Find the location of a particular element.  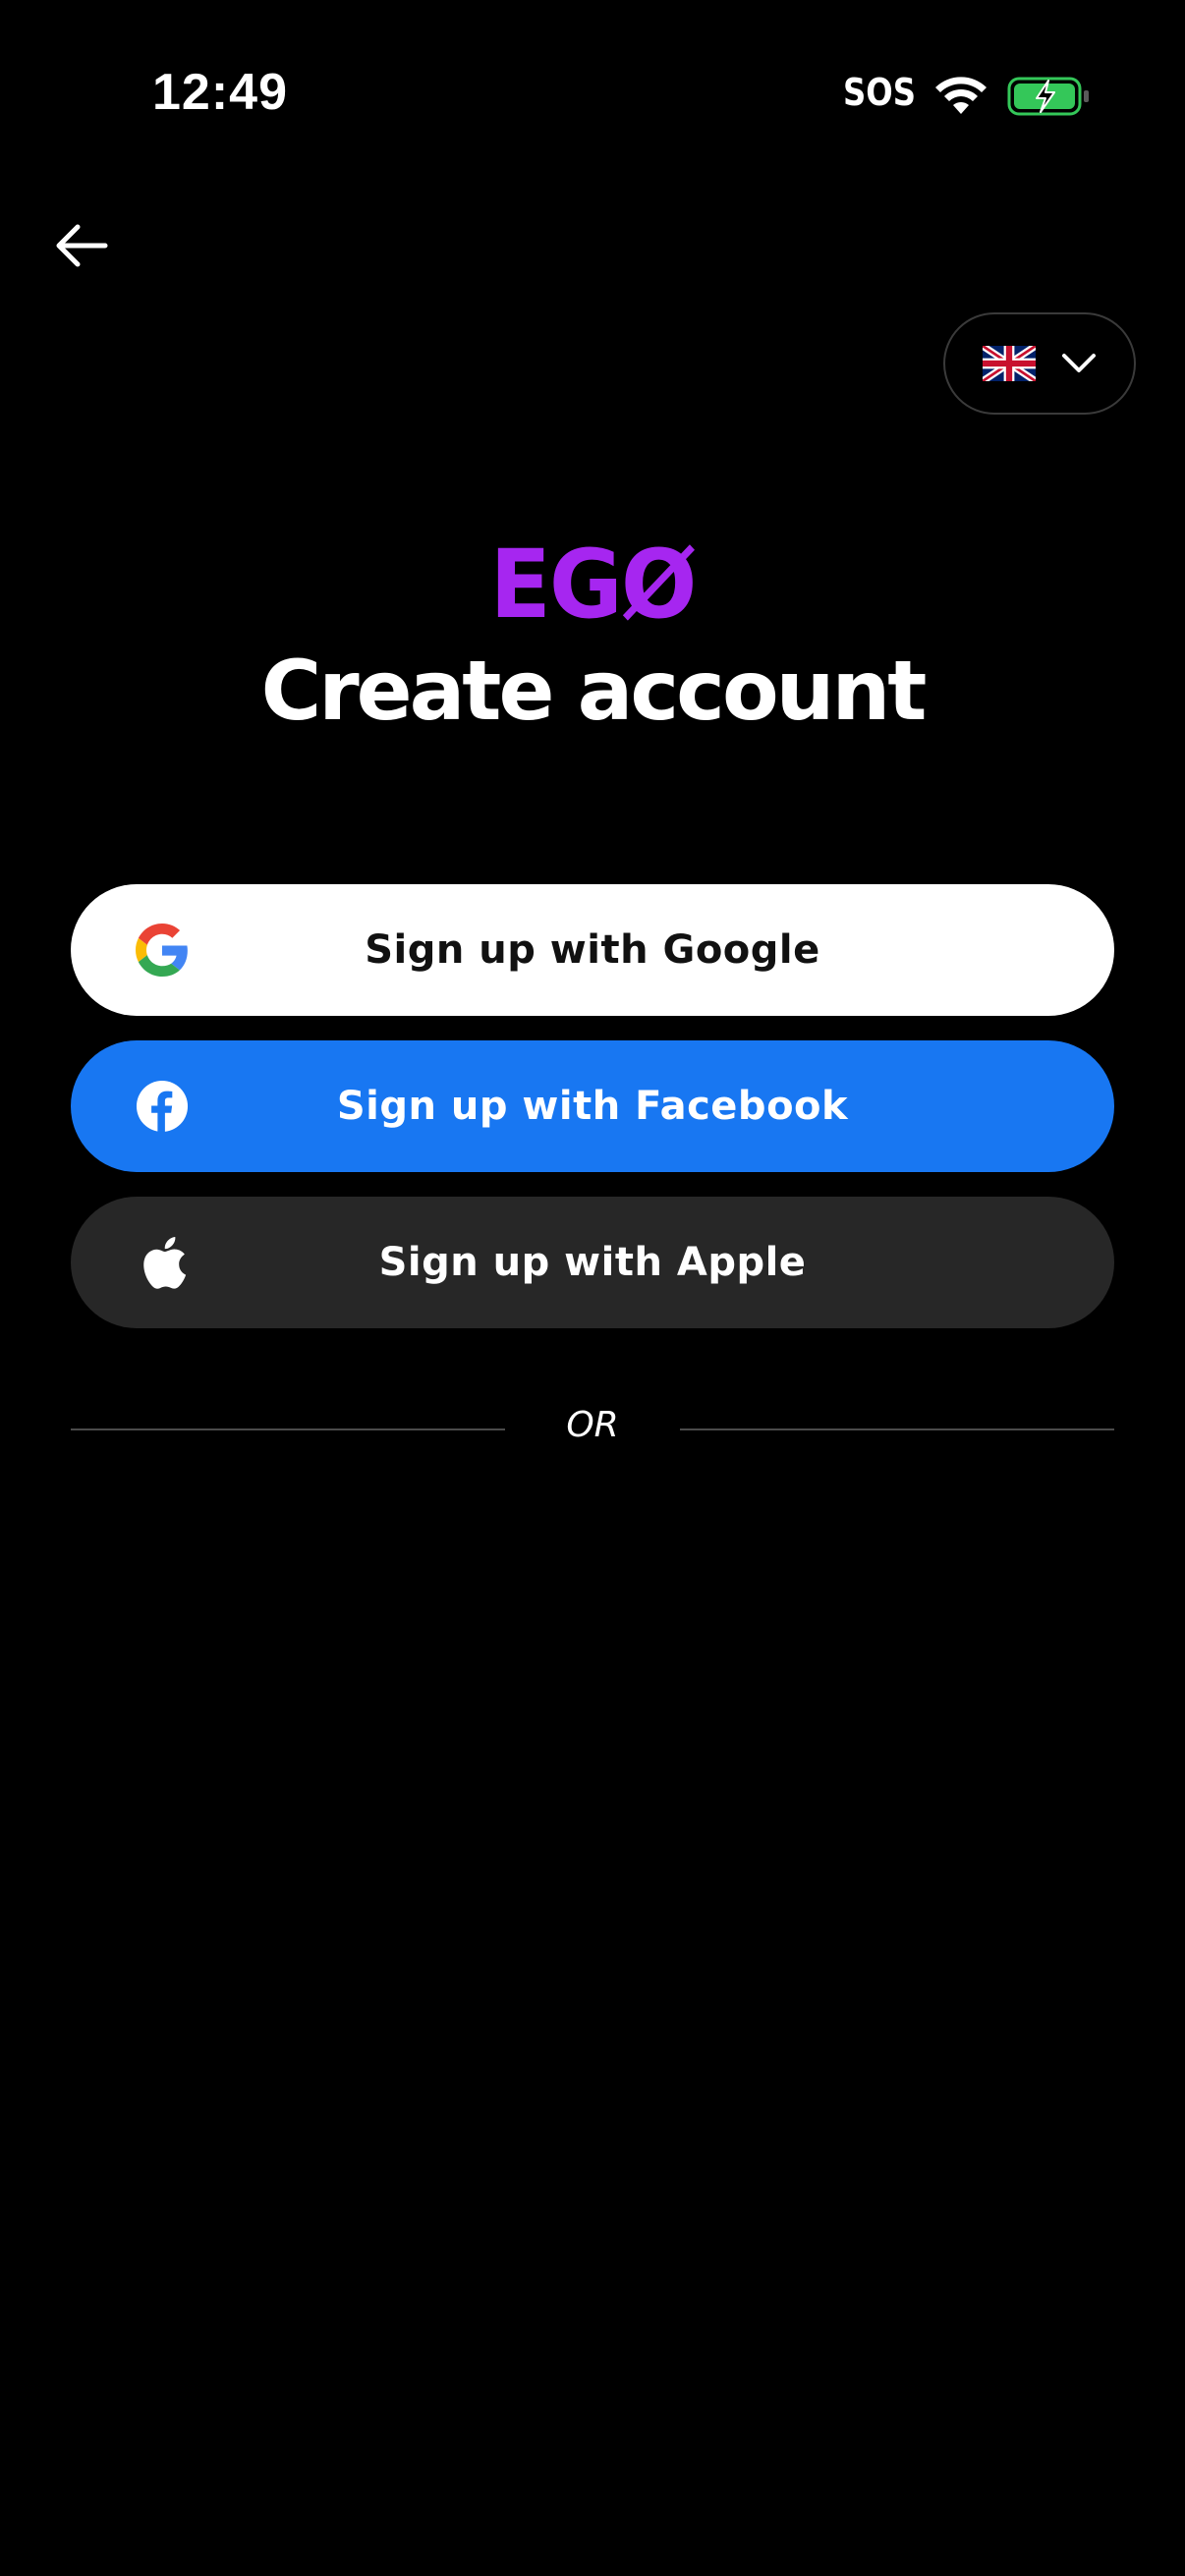

google-icon is located at coordinates (163, 950).